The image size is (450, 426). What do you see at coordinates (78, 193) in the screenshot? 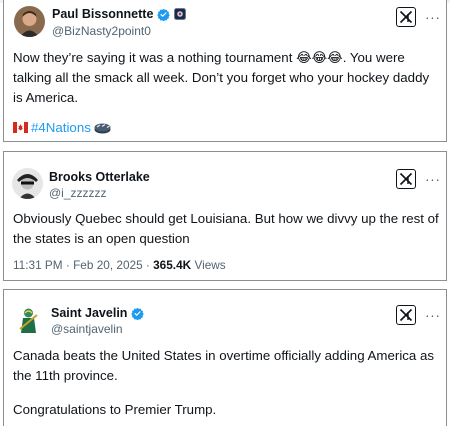
I see `author-handle: @i_zzzzzz` at bounding box center [78, 193].